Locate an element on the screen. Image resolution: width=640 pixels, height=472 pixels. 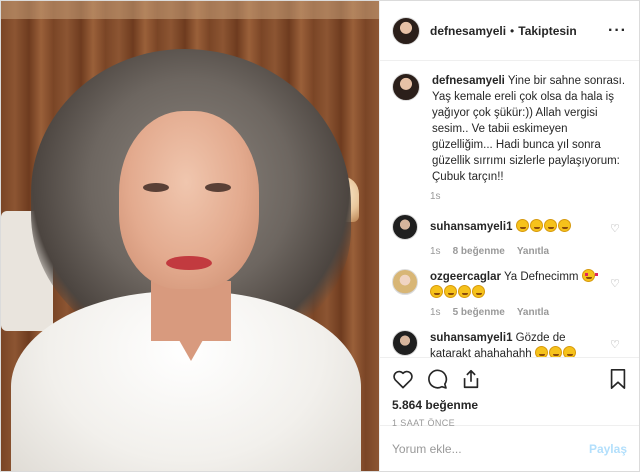
comment-icon is located at coordinates (437, 379).